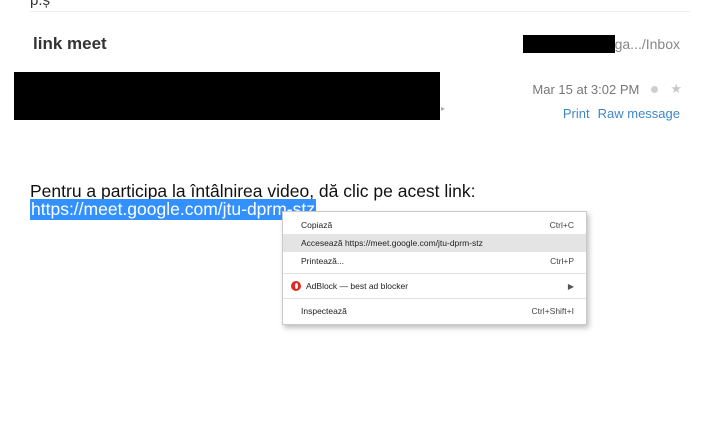 The width and height of the screenshot is (702, 426). Describe the element at coordinates (227, 96) in the screenshot. I see `redacted-sender-block` at that location.